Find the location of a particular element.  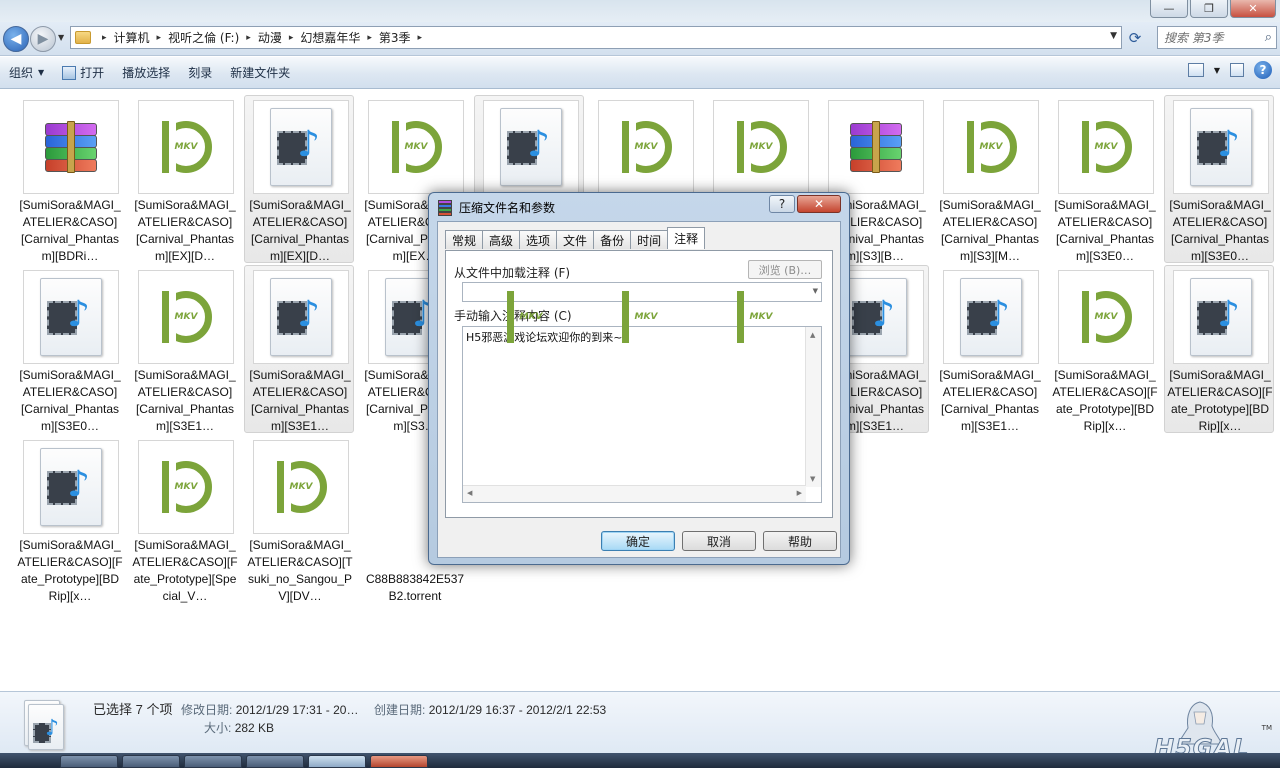

search-input: 搜索 第3季 ⌕ is located at coordinates (1217, 37).